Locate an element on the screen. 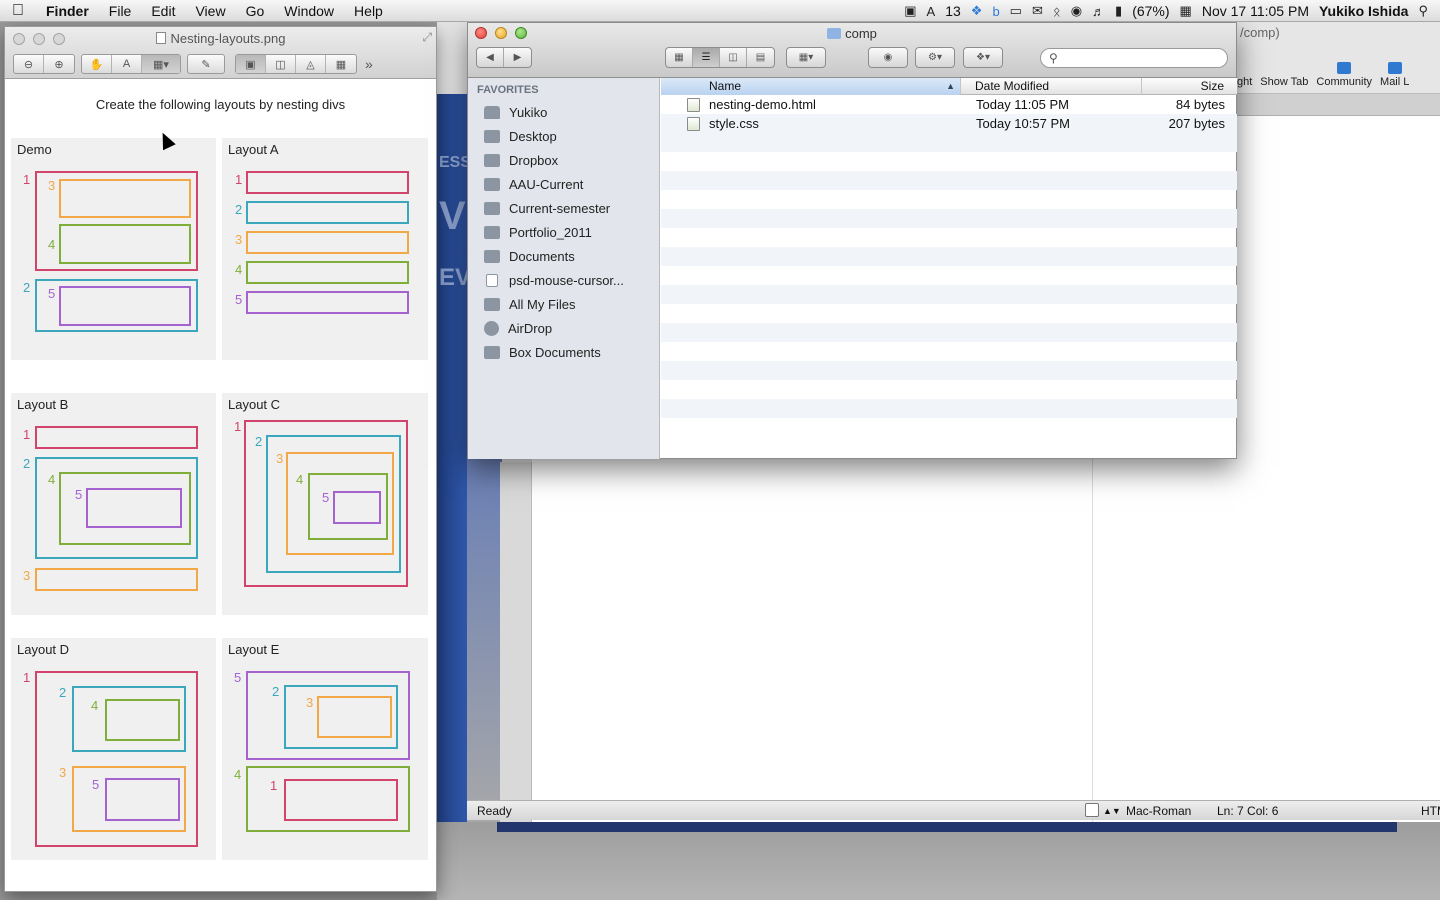 Image resolution: width=1440 pixels, height=900 pixels. menu-help: Help is located at coordinates (368, 11).